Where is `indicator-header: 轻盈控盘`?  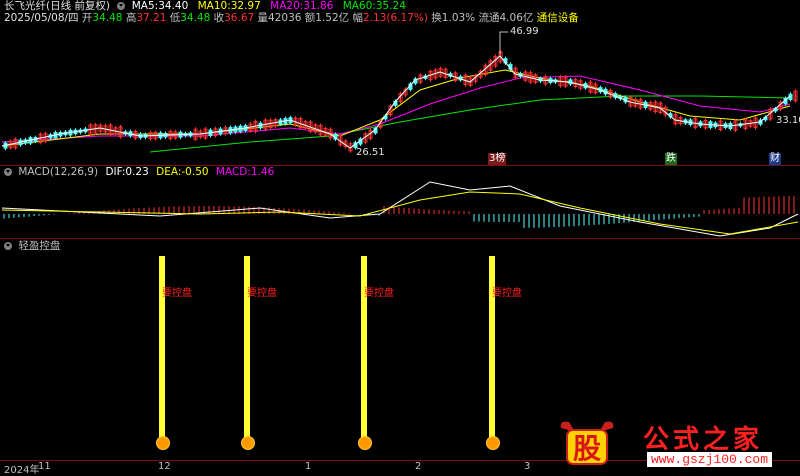
indicator-header: 轻盈控盘 is located at coordinates (32, 246).